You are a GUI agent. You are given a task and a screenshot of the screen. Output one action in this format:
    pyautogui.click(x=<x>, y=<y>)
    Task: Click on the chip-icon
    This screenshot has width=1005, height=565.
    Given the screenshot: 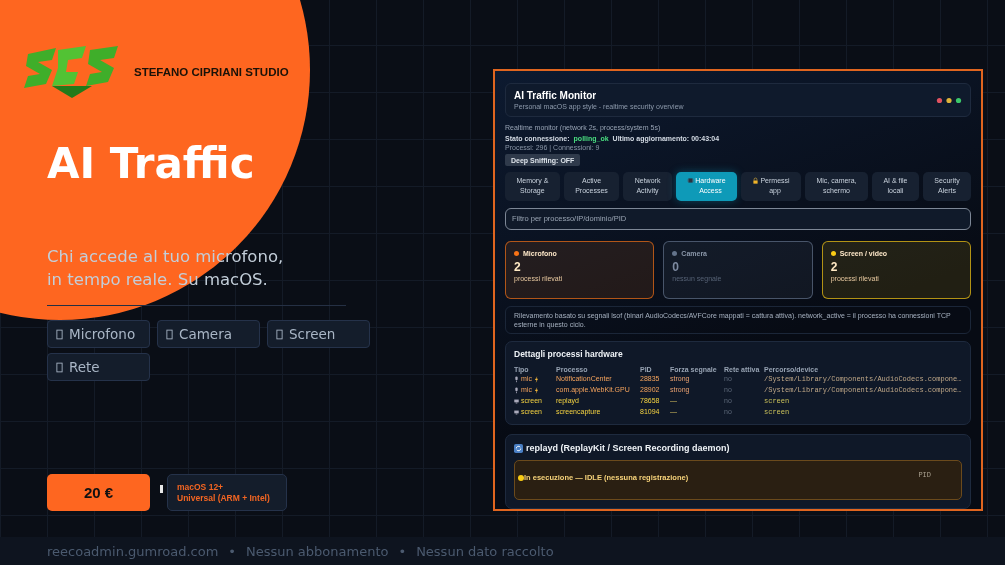 What is the action you would take?
    pyautogui.click(x=691, y=180)
    